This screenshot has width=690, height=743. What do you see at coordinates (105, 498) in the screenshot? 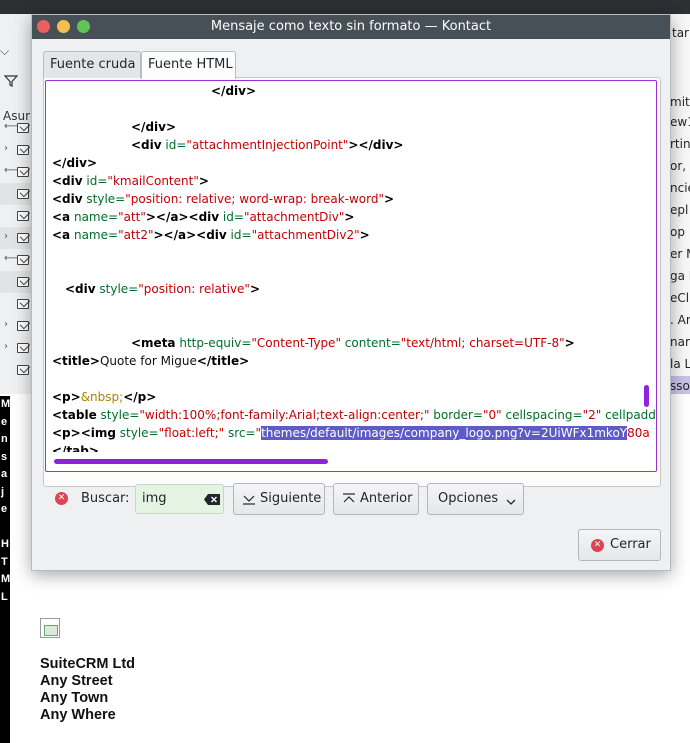
I see `find-label: Buscar:` at bounding box center [105, 498].